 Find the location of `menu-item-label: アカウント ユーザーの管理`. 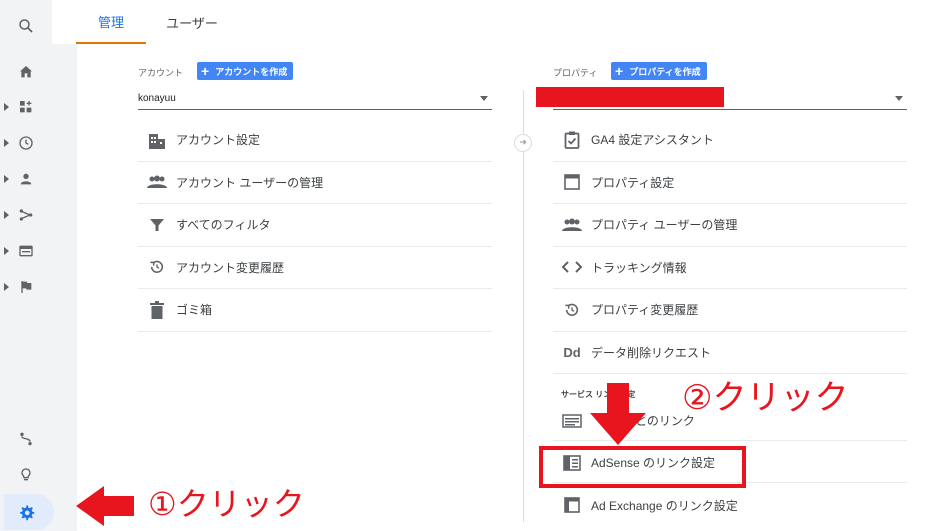

menu-item-label: アカウント ユーザーの管理 is located at coordinates (250, 182).